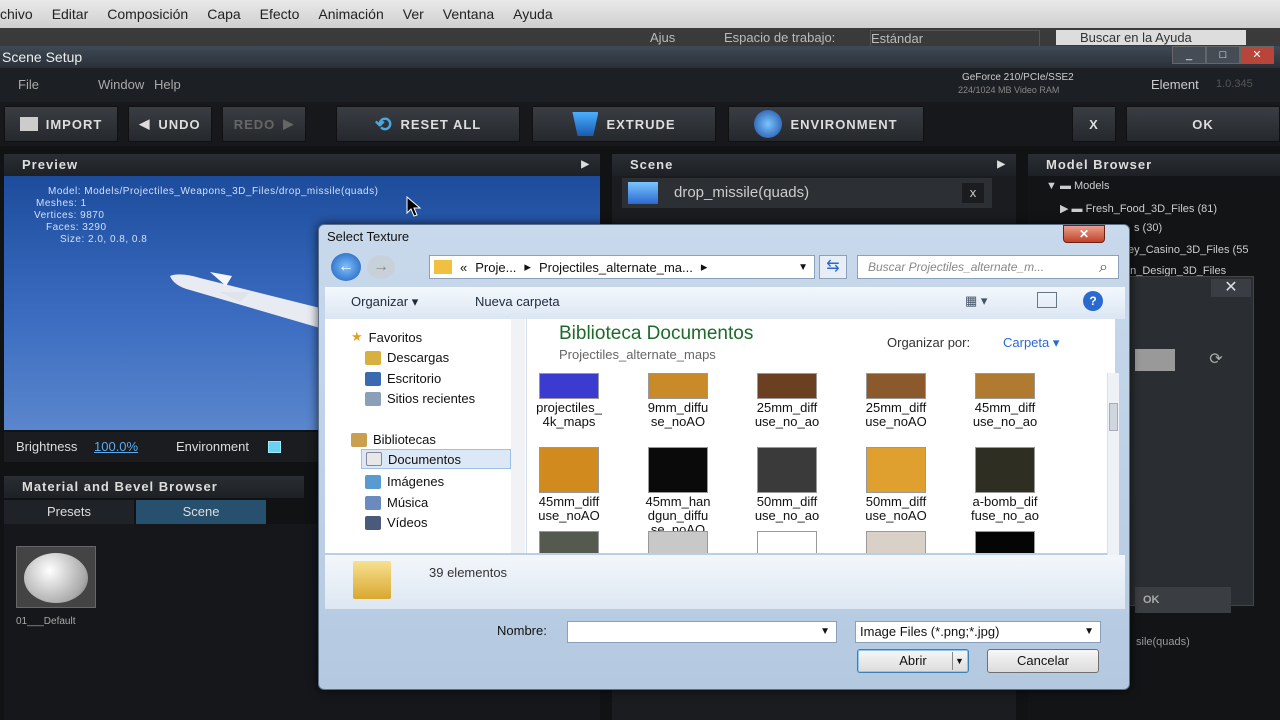 The width and height of the screenshot is (1280, 720). Describe the element at coordinates (1005, 414) in the screenshot. I see `file-name: 45mm_diff use_no_ao` at that location.